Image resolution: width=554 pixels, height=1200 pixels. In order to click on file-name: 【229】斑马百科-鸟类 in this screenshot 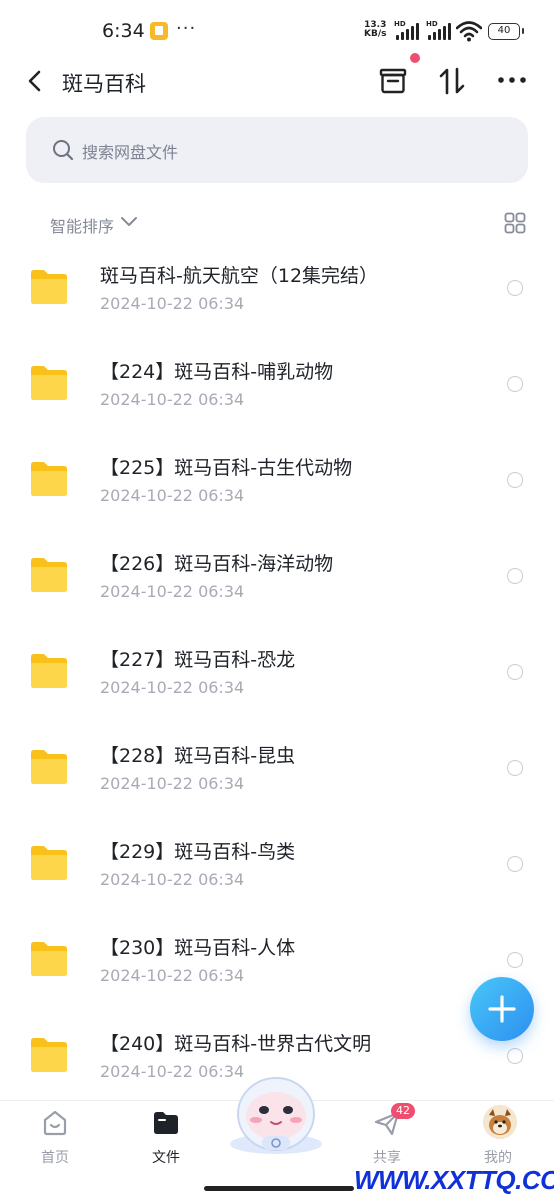, I will do `click(198, 852)`.